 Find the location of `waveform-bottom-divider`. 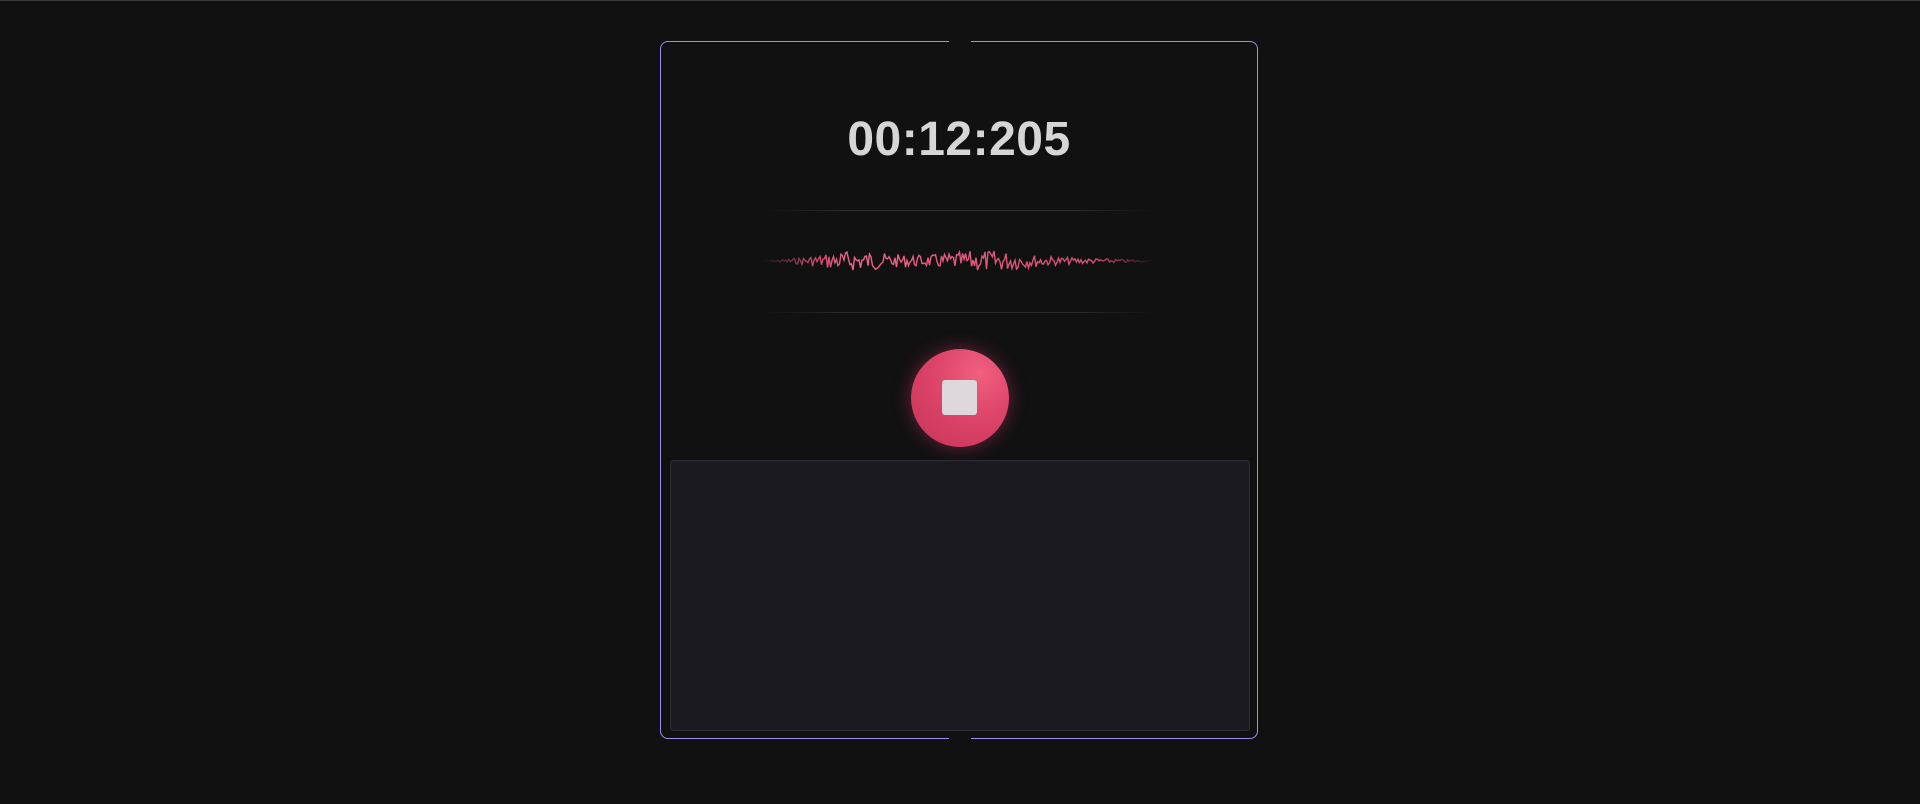

waveform-bottom-divider is located at coordinates (959, 312).